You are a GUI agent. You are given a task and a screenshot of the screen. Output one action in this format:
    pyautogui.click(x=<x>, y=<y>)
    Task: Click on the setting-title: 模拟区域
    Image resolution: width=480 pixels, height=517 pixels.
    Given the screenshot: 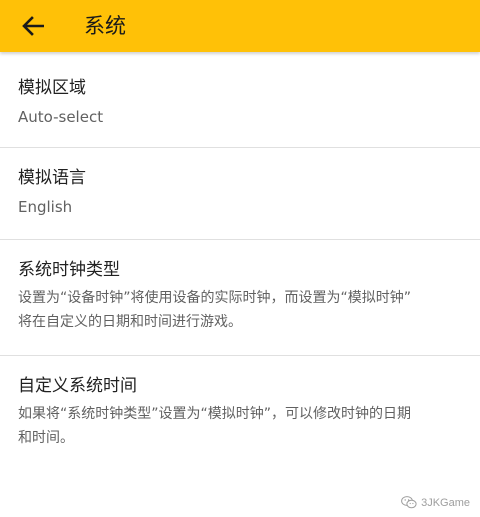 What is the action you would take?
    pyautogui.click(x=52, y=88)
    